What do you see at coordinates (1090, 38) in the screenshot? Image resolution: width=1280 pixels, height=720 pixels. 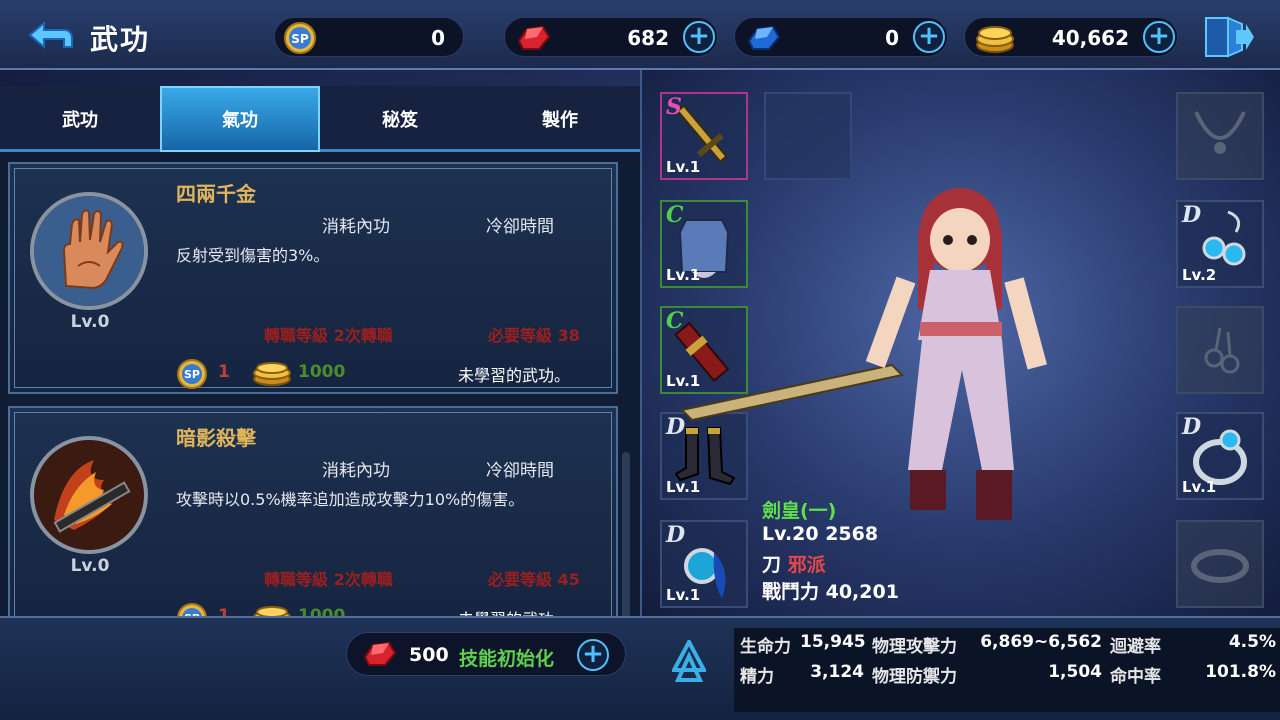 I see `gold-value: 40,662` at bounding box center [1090, 38].